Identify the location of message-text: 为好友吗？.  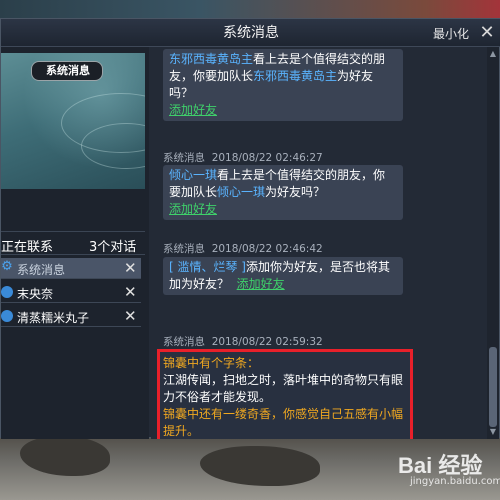
(295, 192).